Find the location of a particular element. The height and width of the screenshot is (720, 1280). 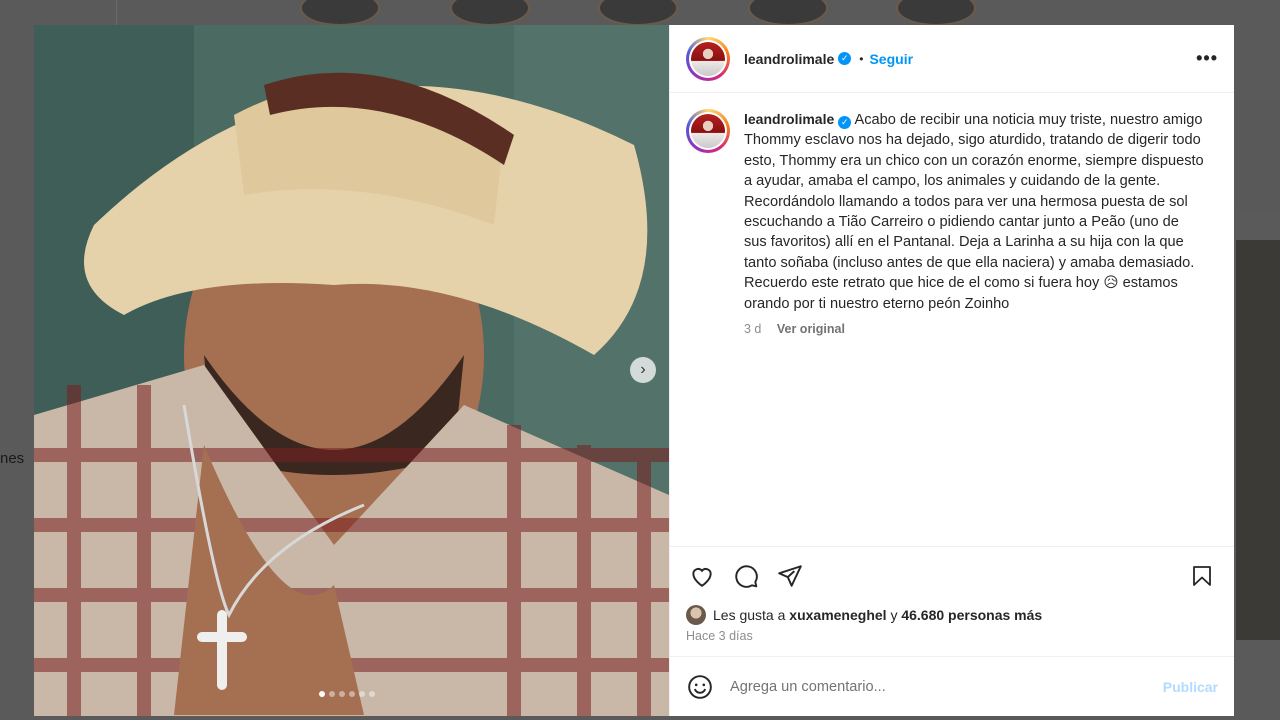

heart-icon is located at coordinates (702, 577).